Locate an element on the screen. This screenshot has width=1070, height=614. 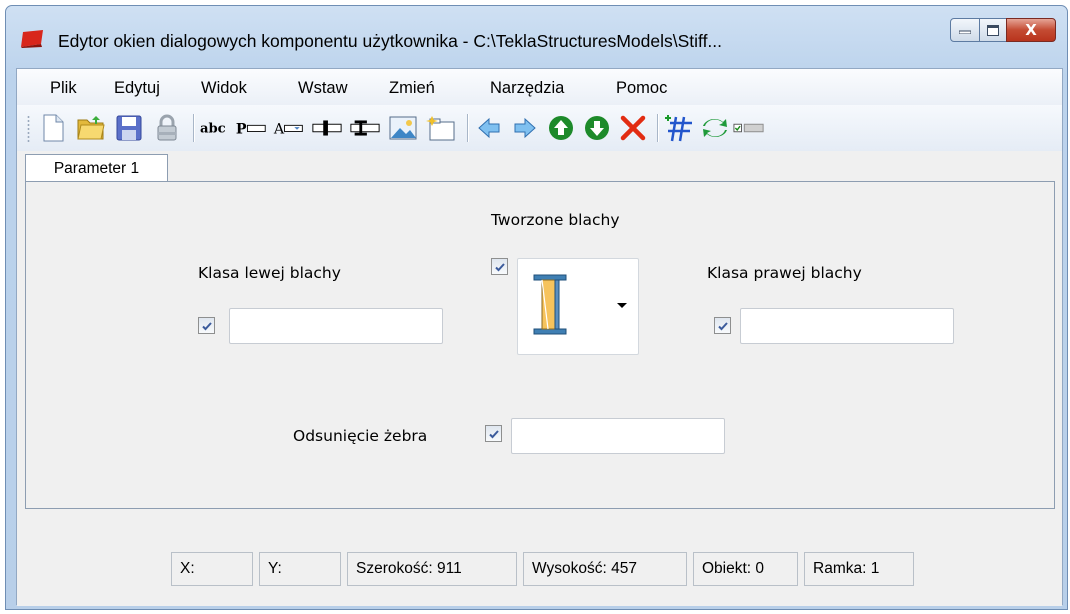
minimize-icon is located at coordinates (965, 32).